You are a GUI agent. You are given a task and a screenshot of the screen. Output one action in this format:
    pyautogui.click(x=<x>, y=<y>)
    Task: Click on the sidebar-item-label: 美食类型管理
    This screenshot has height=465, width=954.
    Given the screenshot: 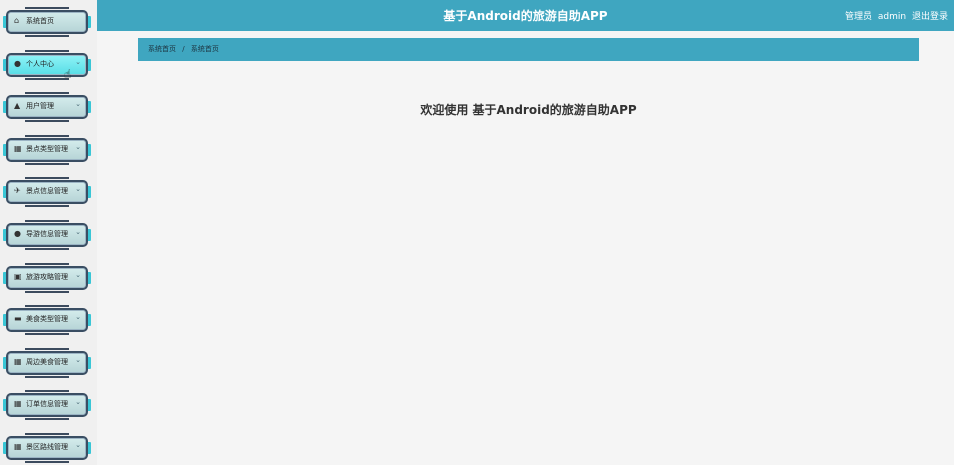 What is the action you would take?
    pyautogui.click(x=47, y=319)
    